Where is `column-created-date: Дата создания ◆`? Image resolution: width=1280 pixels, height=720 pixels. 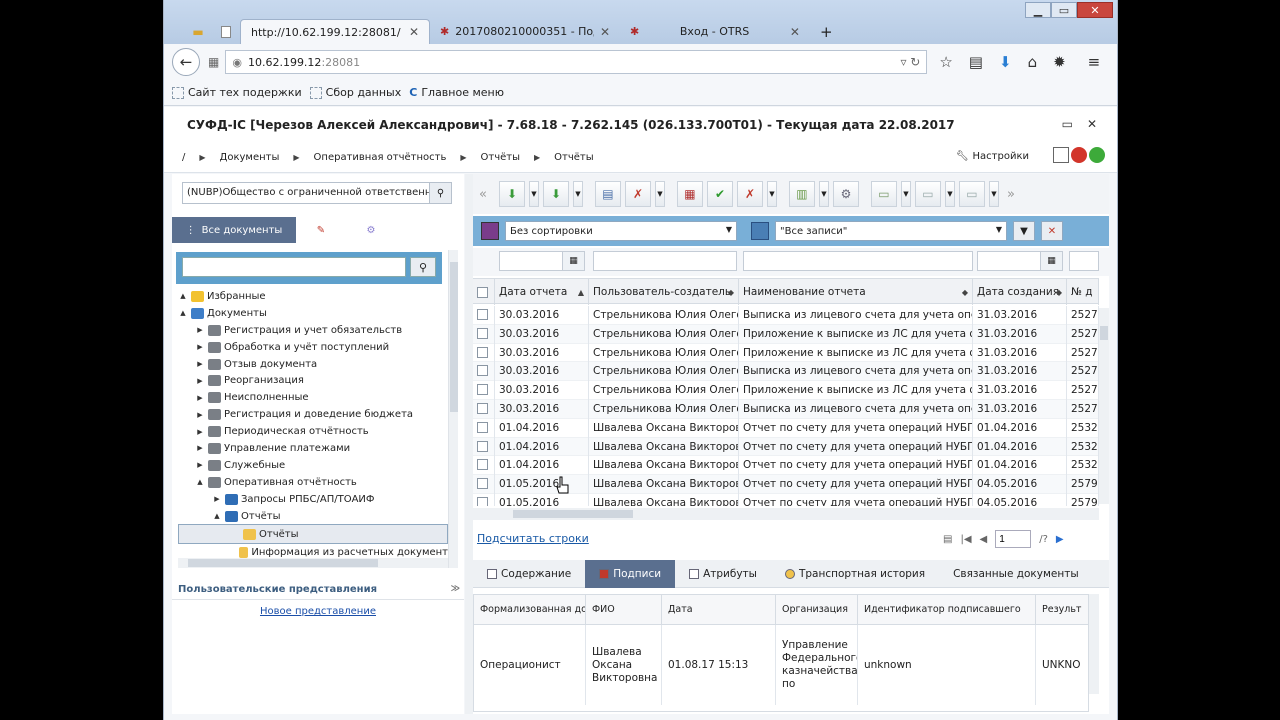
column-created-date: Дата создания ◆ is located at coordinates (1020, 292).